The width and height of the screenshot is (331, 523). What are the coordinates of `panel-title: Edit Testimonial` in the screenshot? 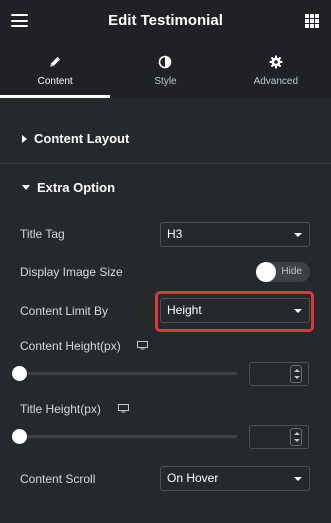 It's located at (165, 20).